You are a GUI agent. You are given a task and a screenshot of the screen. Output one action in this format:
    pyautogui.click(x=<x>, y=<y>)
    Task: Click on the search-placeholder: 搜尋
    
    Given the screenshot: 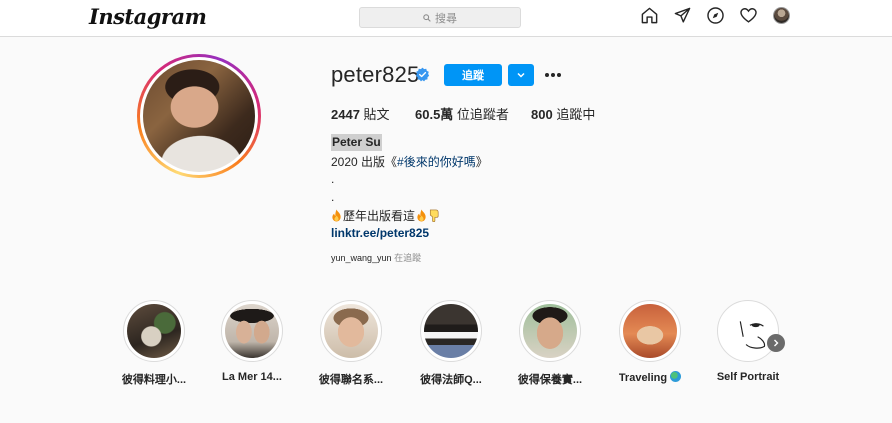 What is the action you would take?
    pyautogui.click(x=446, y=18)
    